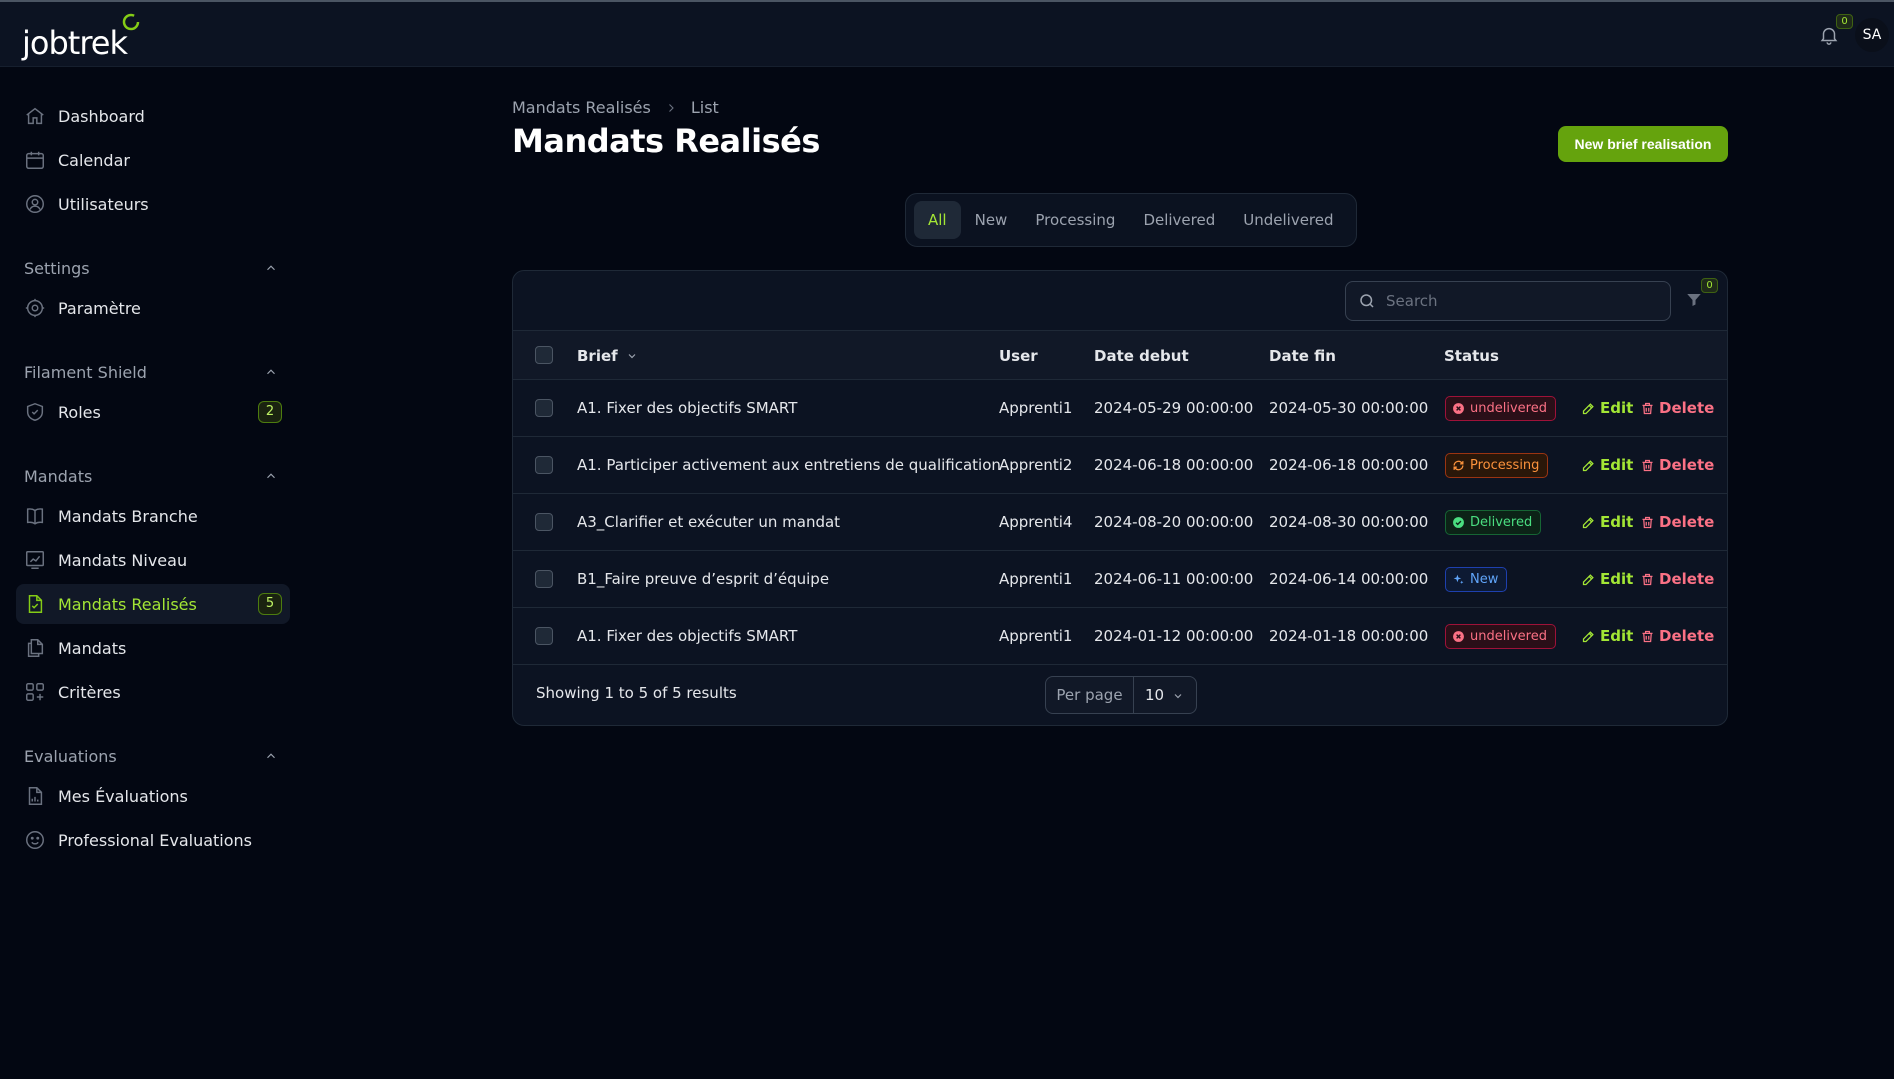 The image size is (1894, 1079). What do you see at coordinates (153, 412) in the screenshot?
I see `sidebar-item-roles: Roles 2` at bounding box center [153, 412].